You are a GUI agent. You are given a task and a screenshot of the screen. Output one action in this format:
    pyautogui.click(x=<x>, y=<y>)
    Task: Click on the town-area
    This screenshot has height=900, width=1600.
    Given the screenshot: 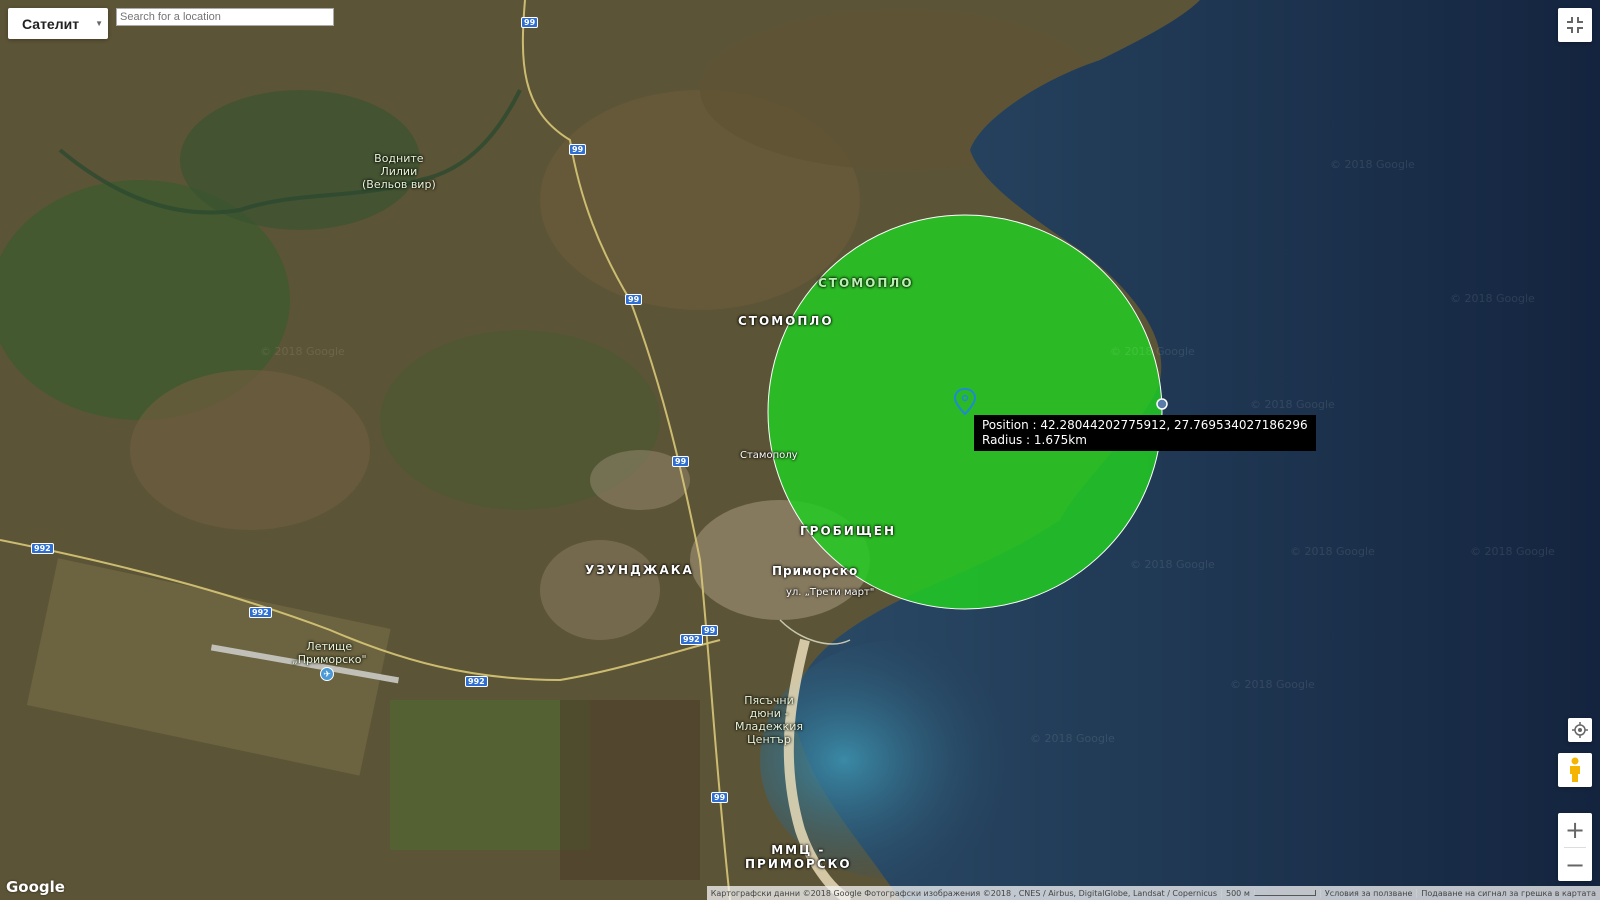 What is the action you would take?
    pyautogui.click(x=600, y=590)
    